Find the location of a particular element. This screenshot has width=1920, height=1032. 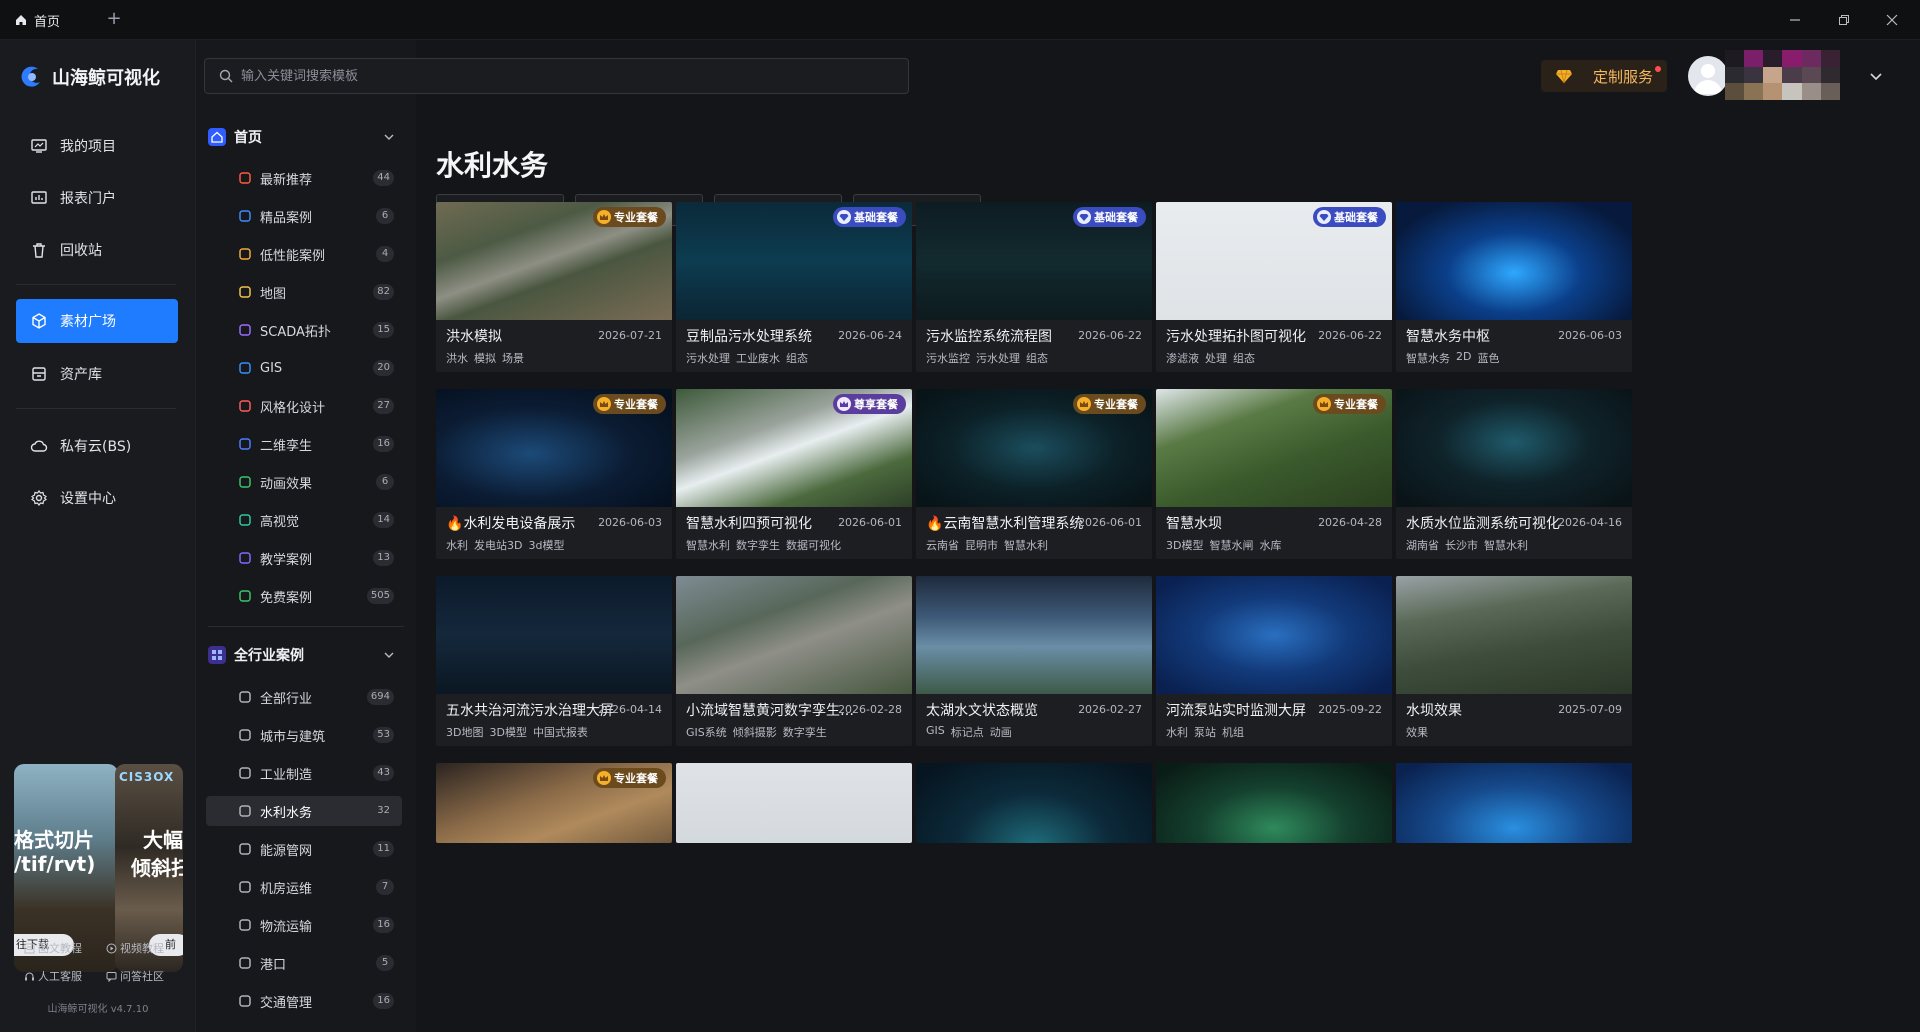

template-card: 专业套餐 🔥水利发电设备展示 2026-06-03 水利 发电站3D 3d模型 is located at coordinates (554, 474).